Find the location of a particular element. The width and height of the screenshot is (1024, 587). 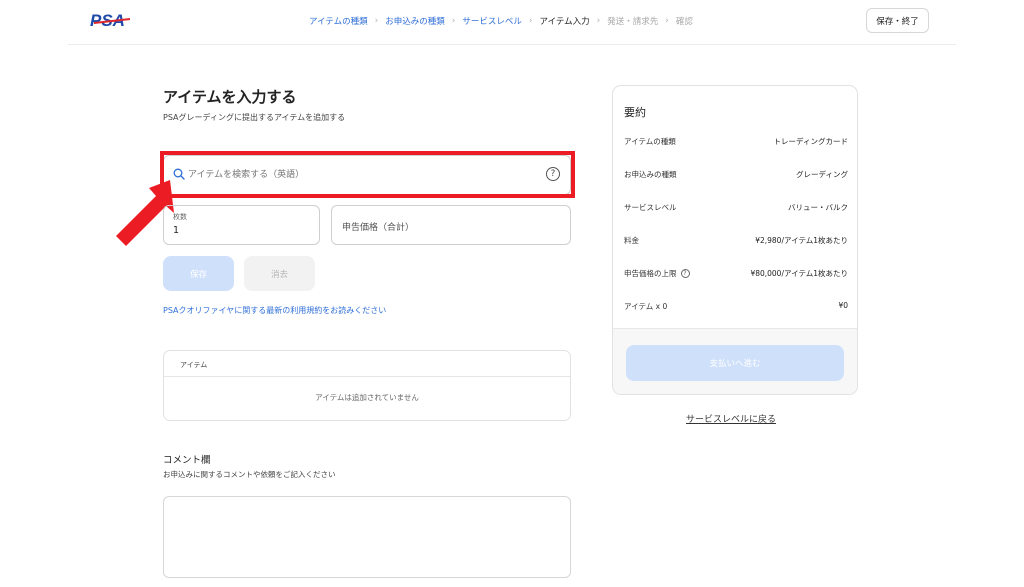

comment-subtitle: お申込みに関するコメントや依頼をご記入ください is located at coordinates (249, 474).